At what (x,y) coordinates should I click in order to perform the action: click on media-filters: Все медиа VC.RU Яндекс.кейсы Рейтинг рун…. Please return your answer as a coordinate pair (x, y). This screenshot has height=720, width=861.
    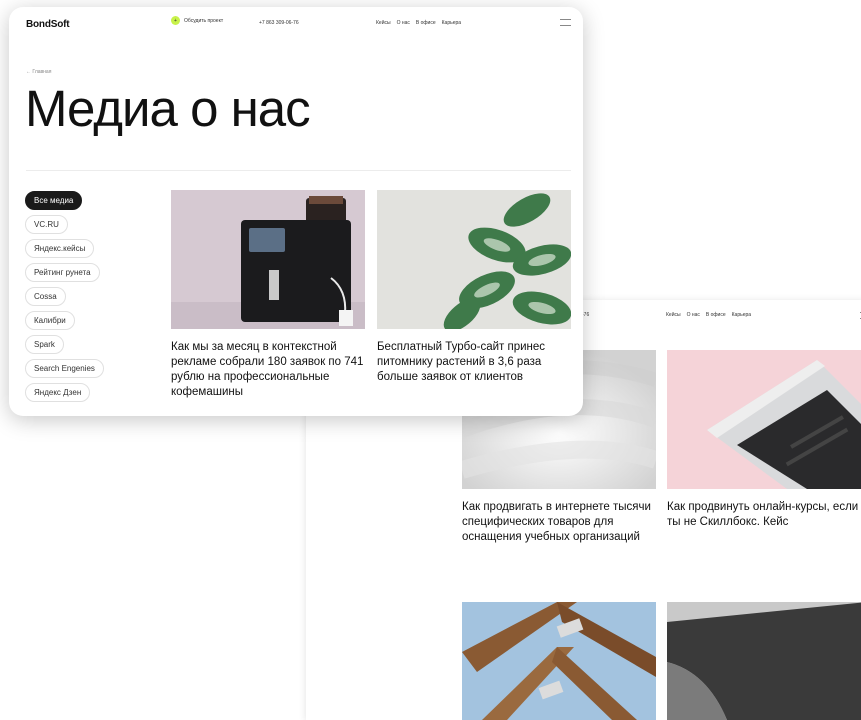
    Looking at the image, I should click on (95, 298).